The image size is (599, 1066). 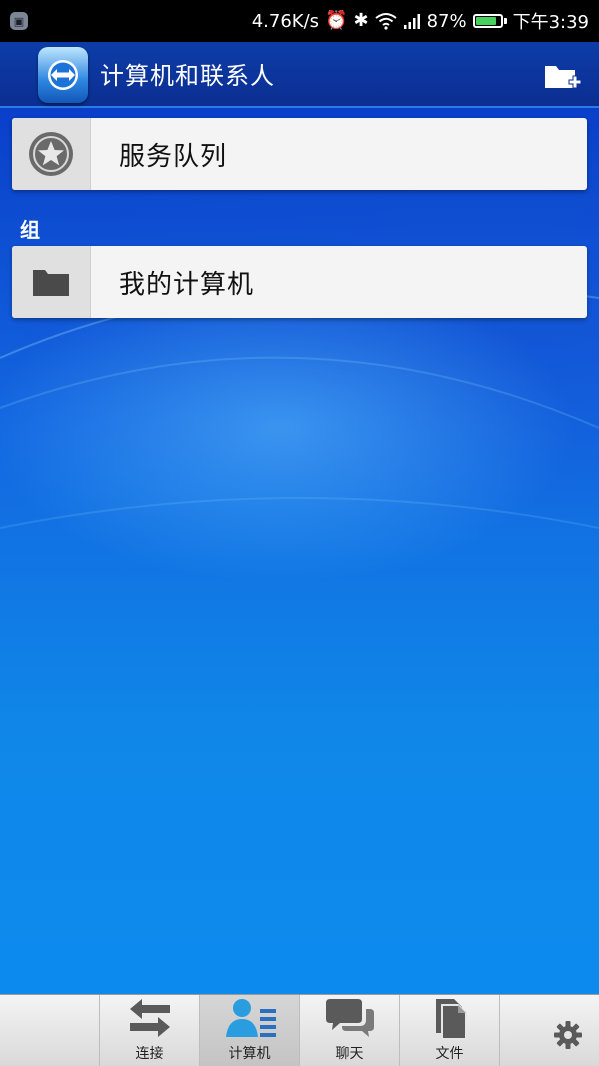 I want to click on add-folder-icon, so click(x=563, y=77).